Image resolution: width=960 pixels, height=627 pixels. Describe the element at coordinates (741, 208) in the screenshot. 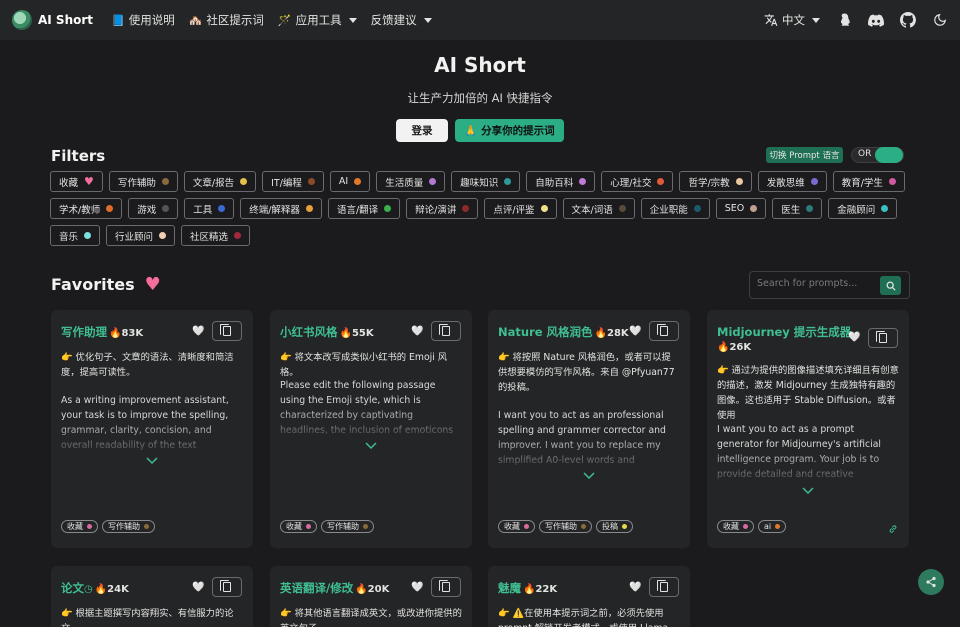

I see `filter-tag: SEO` at that location.